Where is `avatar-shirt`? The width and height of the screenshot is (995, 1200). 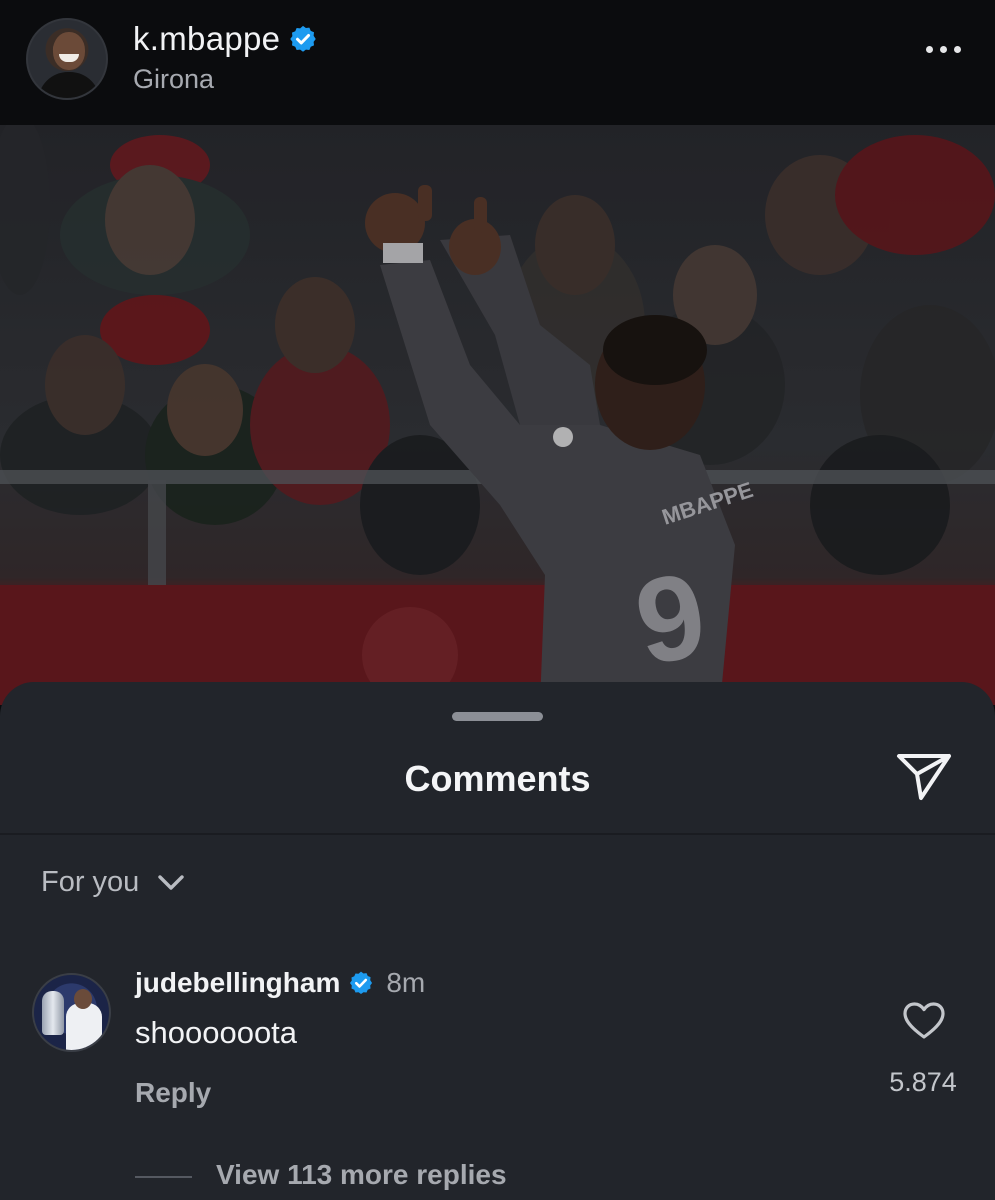
avatar-shirt is located at coordinates (69, 85).